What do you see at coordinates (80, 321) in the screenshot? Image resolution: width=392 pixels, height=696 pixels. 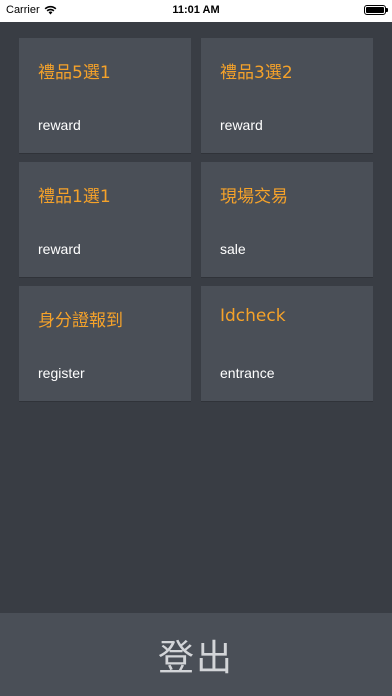 I see `tile-title: 身分證報到` at bounding box center [80, 321].